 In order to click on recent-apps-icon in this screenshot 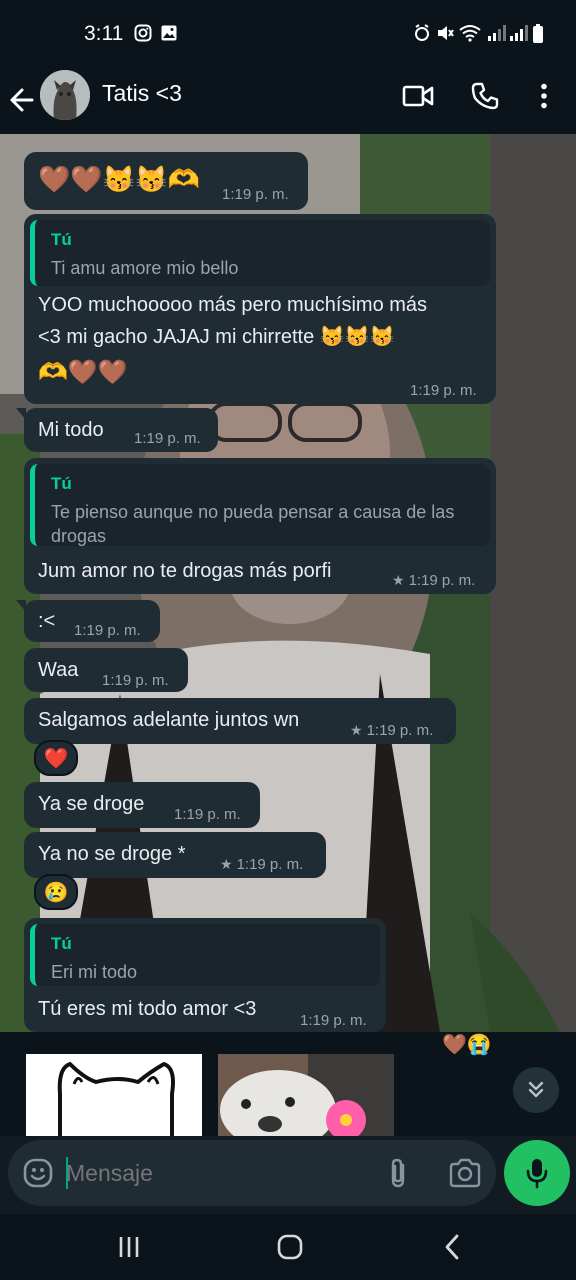, I will do `click(129, 1247)`.